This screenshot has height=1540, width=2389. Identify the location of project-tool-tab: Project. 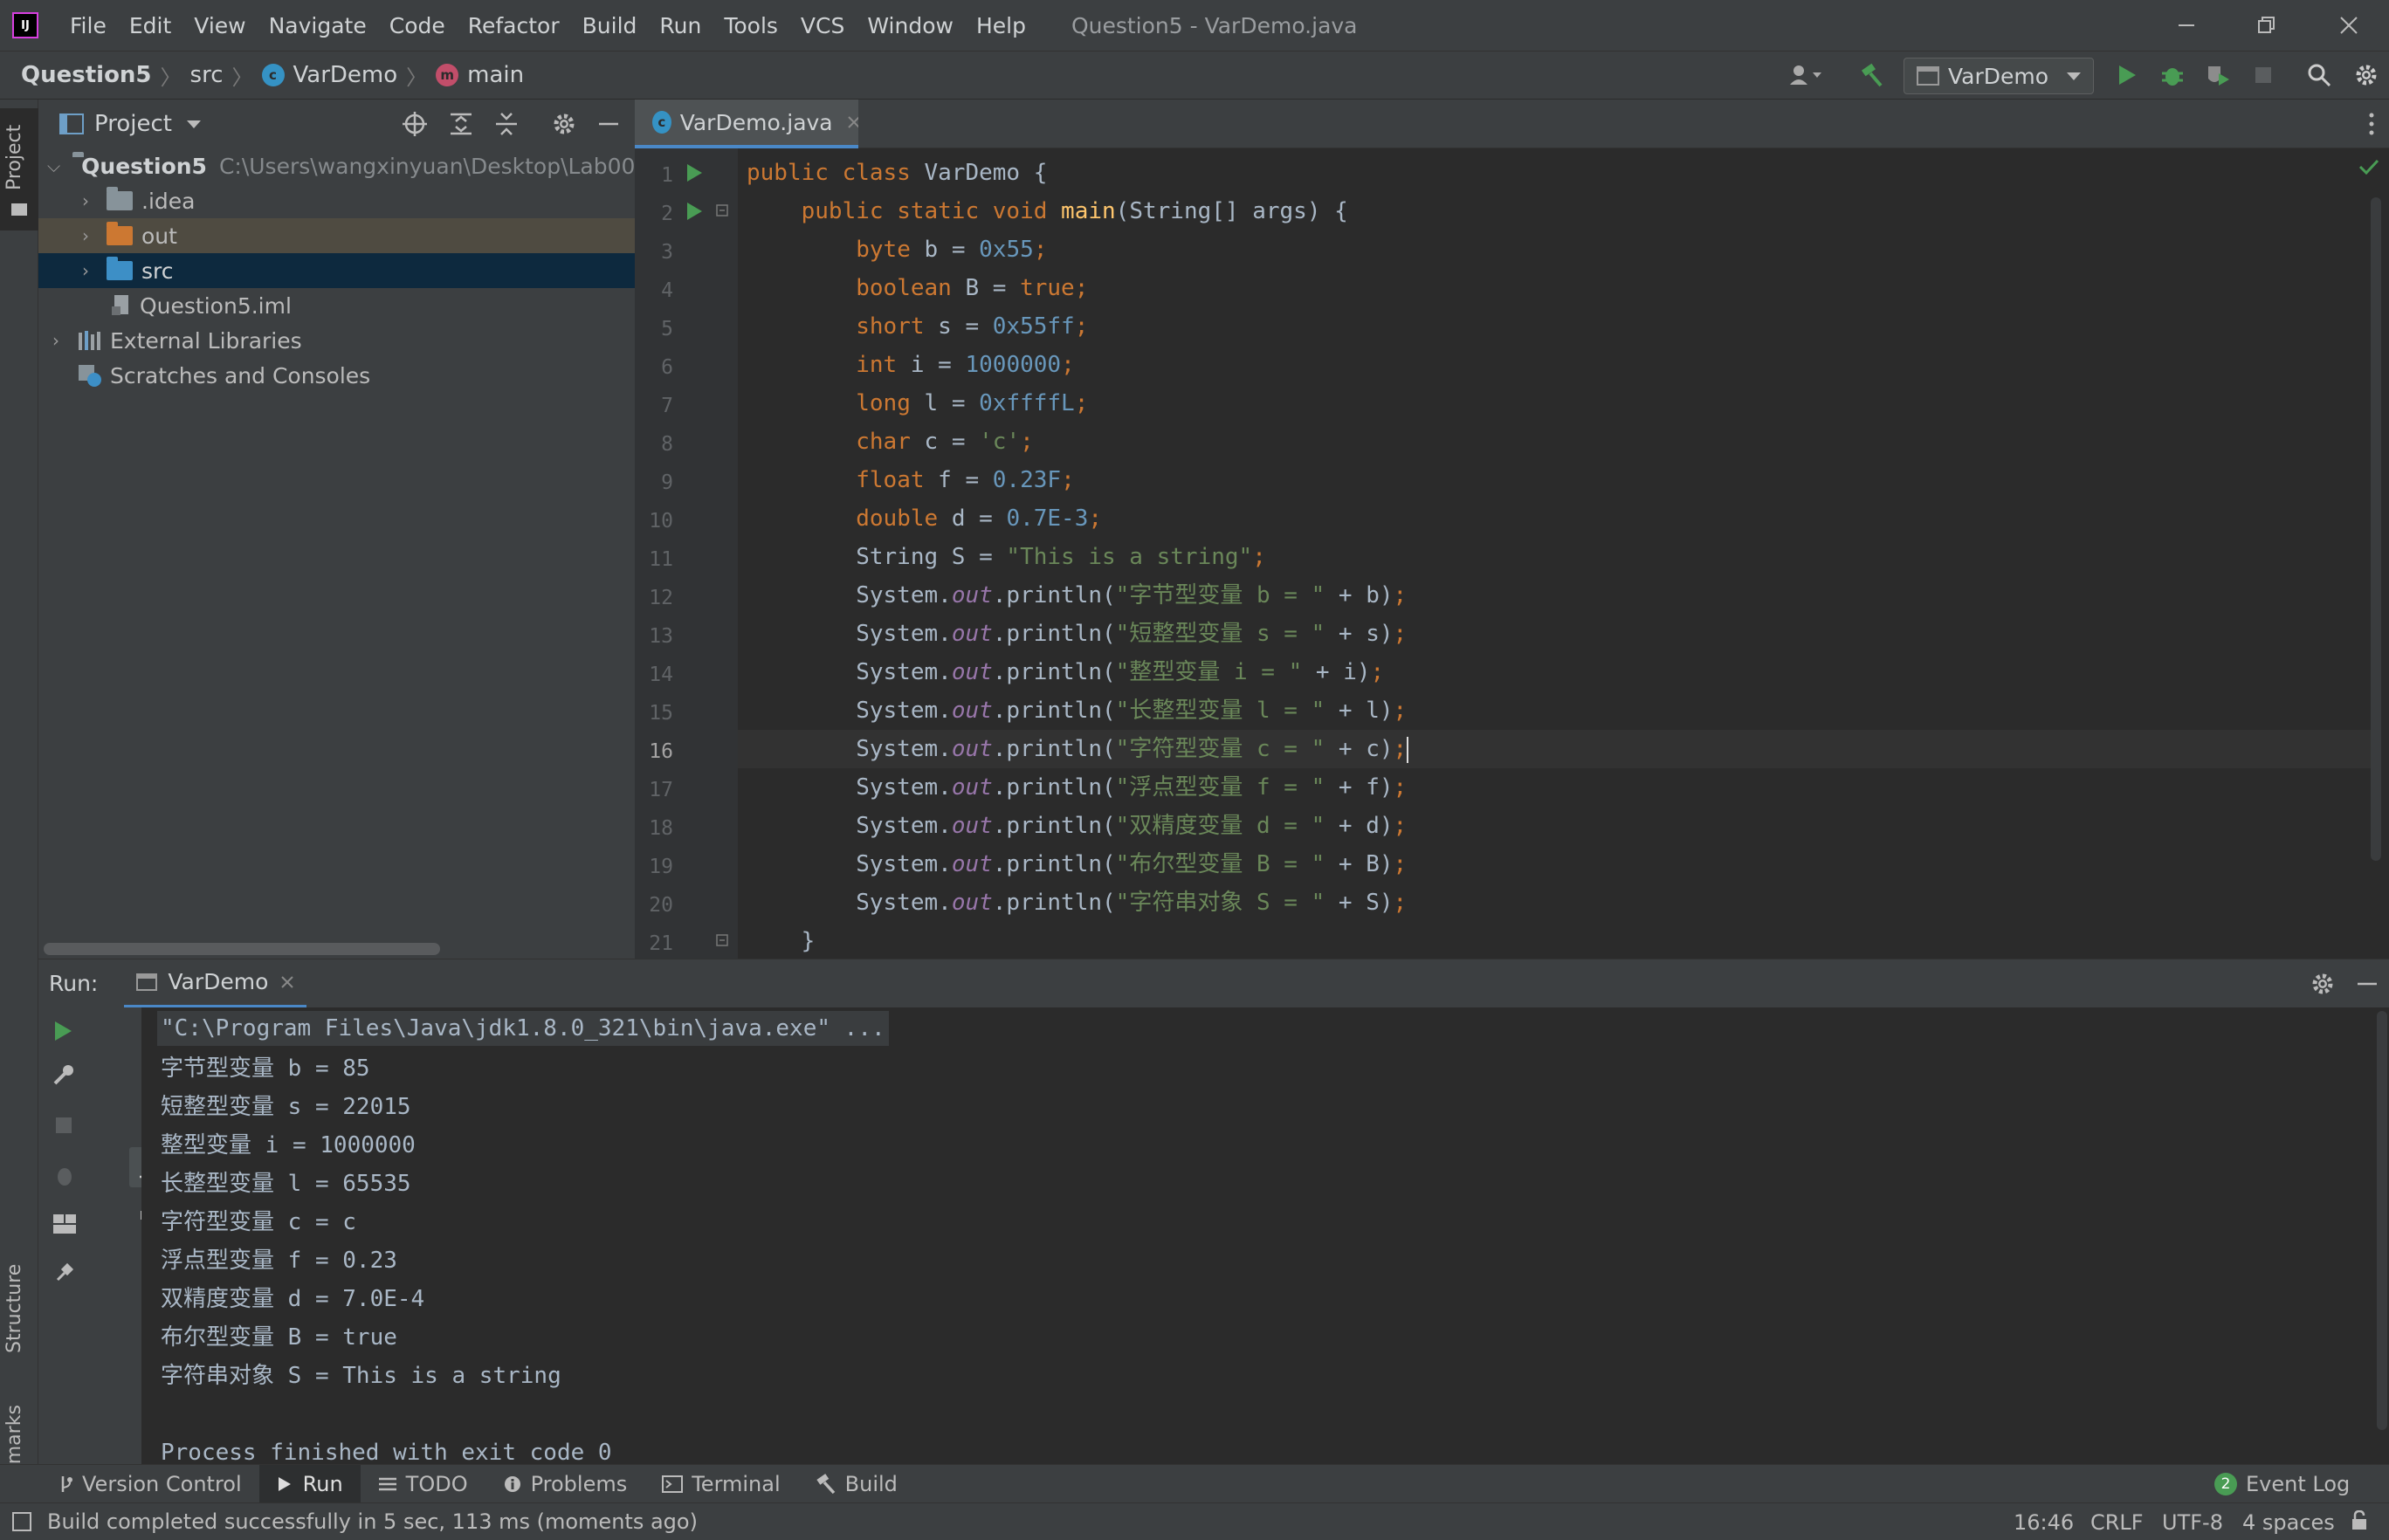
(19, 169).